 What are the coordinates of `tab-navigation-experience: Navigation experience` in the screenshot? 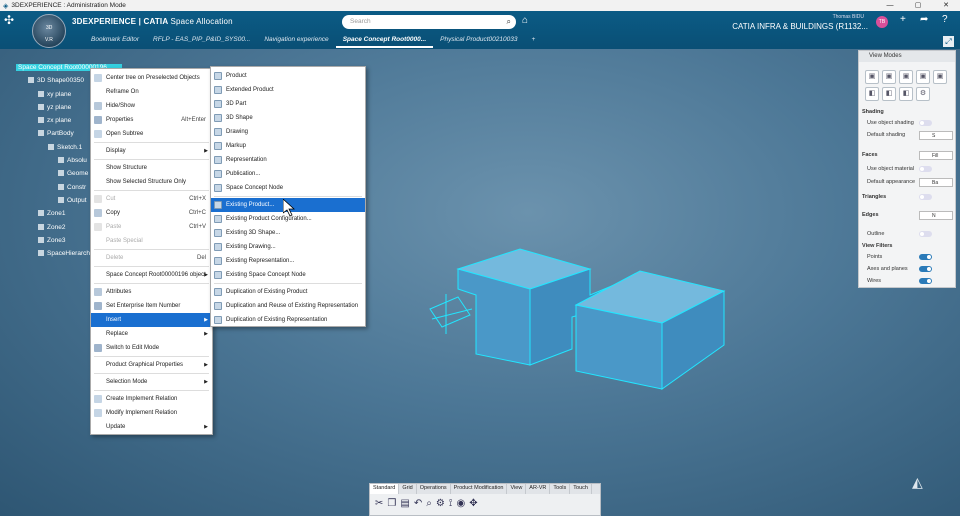 It's located at (296, 41).